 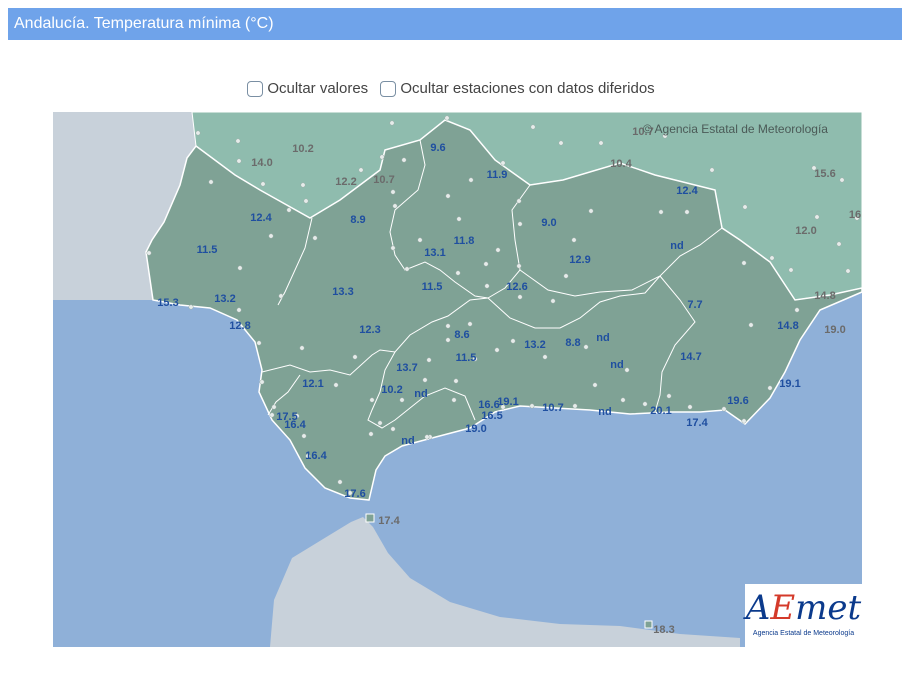 What do you see at coordinates (737, 401) in the screenshot?
I see `station-value: 19.6` at bounding box center [737, 401].